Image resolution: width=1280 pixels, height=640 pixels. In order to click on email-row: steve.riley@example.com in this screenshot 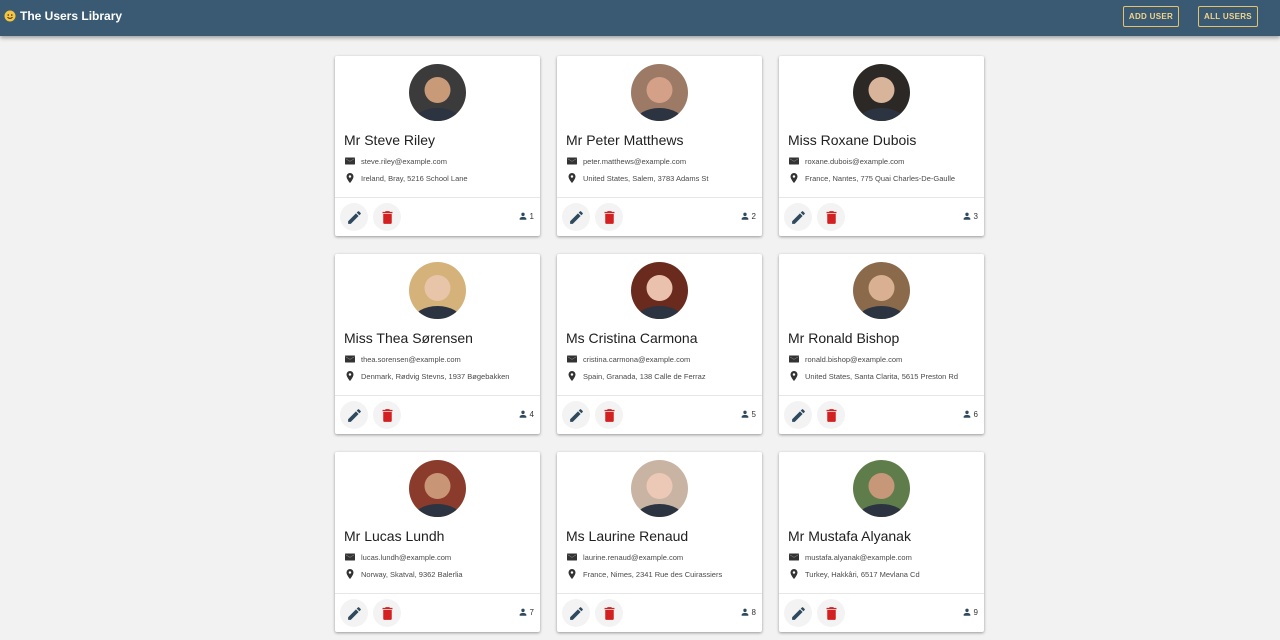, I will do `click(395, 161)`.